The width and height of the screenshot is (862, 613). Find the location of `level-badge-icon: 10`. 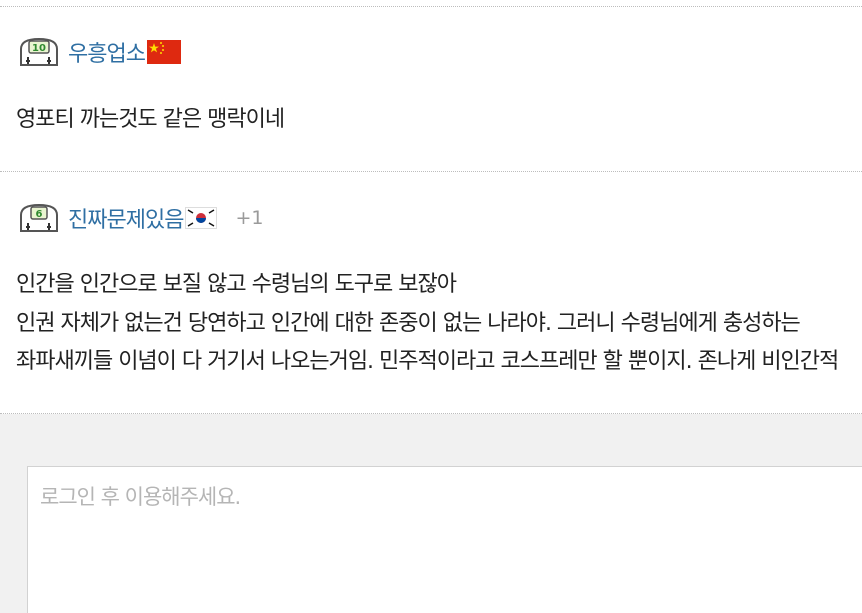

level-badge-icon: 10 is located at coordinates (39, 51).